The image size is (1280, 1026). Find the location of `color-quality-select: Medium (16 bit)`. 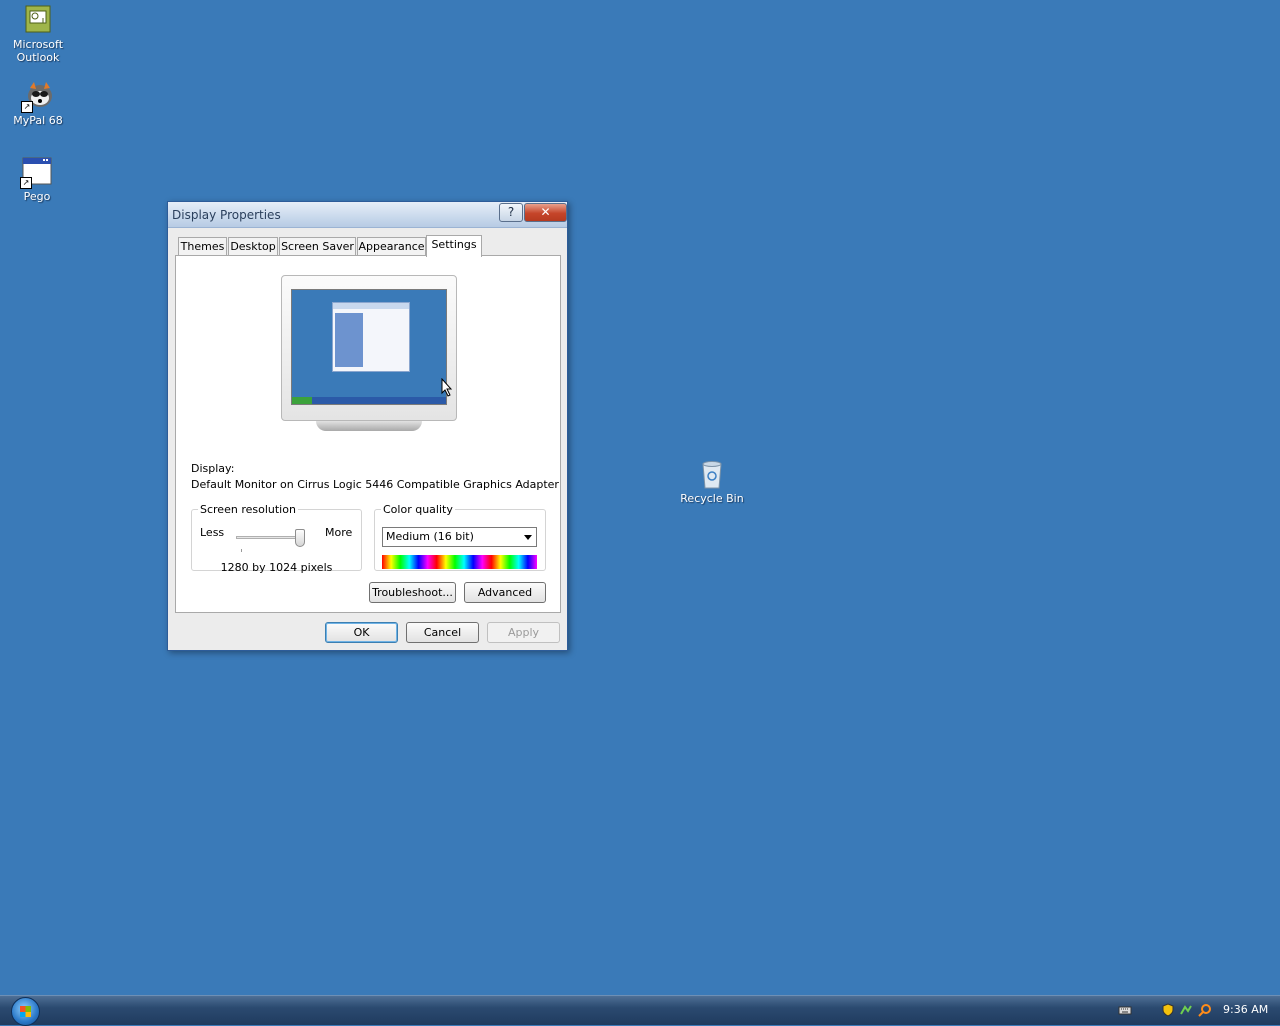

color-quality-select: Medium (16 bit) is located at coordinates (459, 537).